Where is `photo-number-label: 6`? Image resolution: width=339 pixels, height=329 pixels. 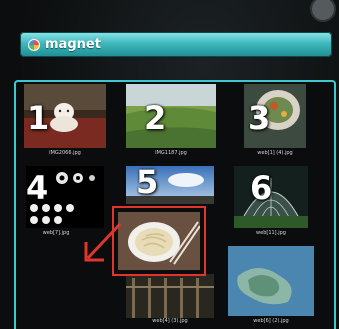
photo-number-label: 6 is located at coordinates (261, 188).